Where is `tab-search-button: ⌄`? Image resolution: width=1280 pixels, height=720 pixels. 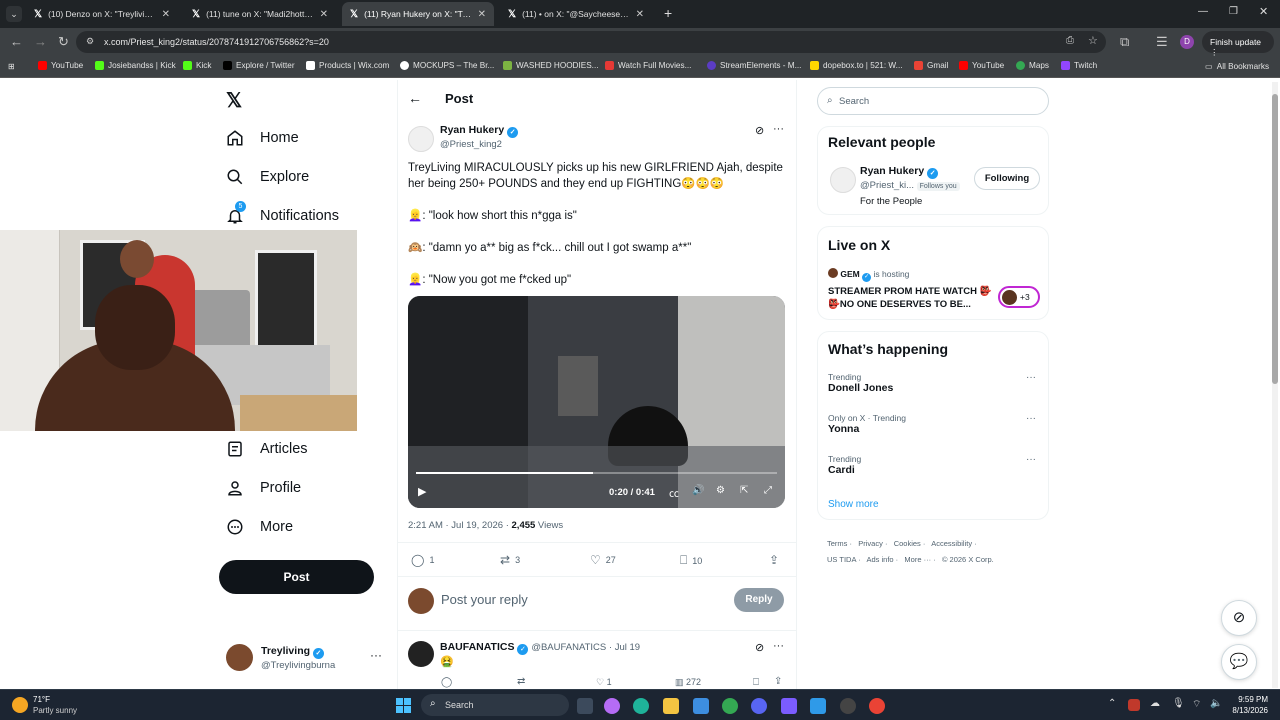
tab-search-button: ⌄ is located at coordinates (14, 14).